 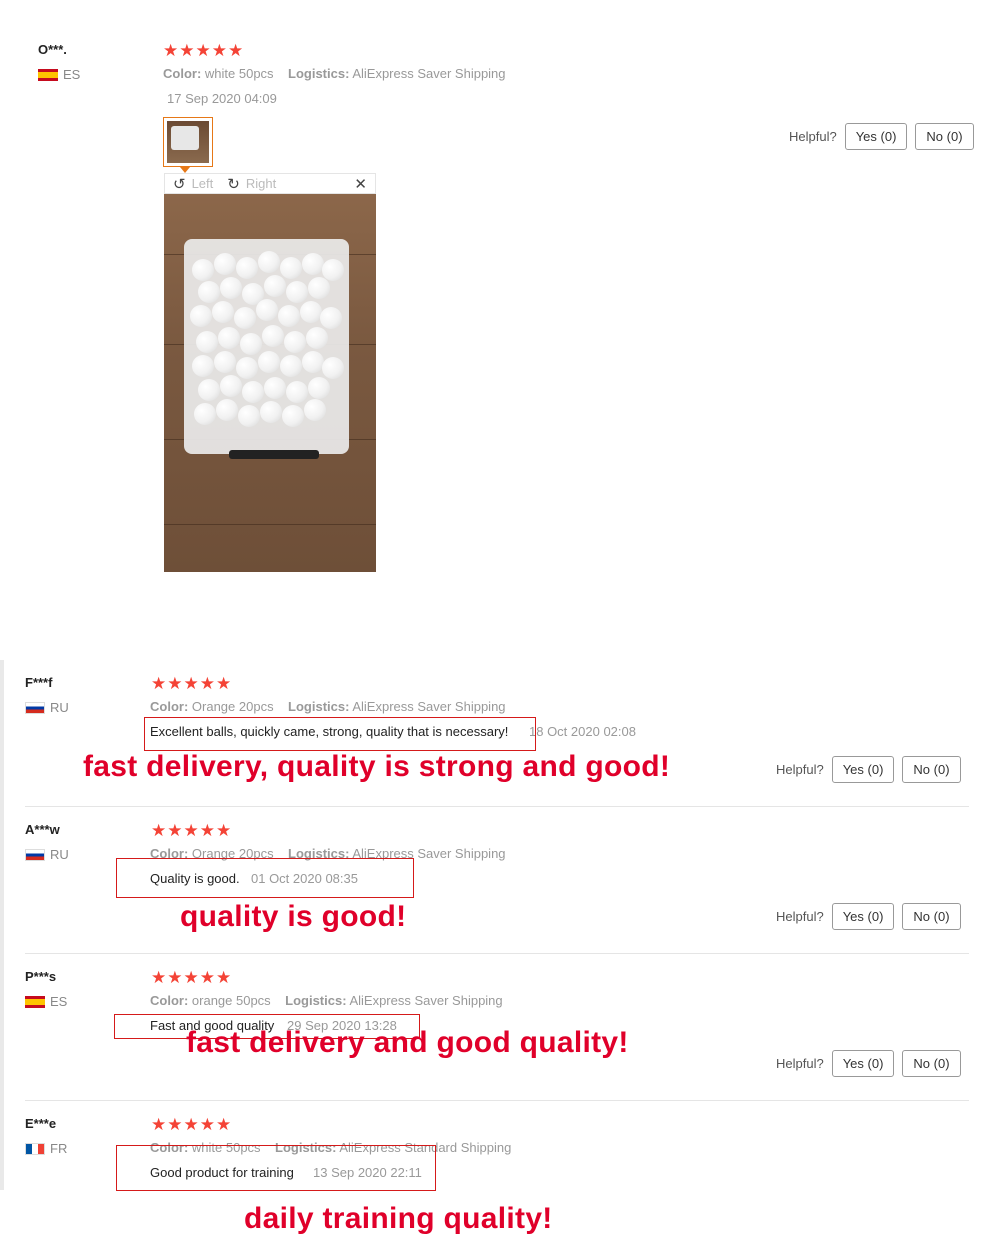 I want to click on reviewer-name: E***e, so click(x=41, y=1123).